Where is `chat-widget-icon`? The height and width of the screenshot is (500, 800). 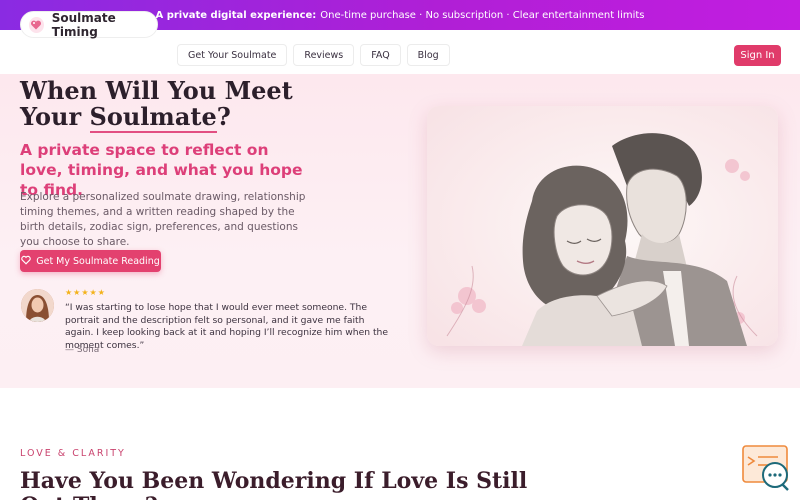 chat-widget-icon is located at coordinates (766, 468).